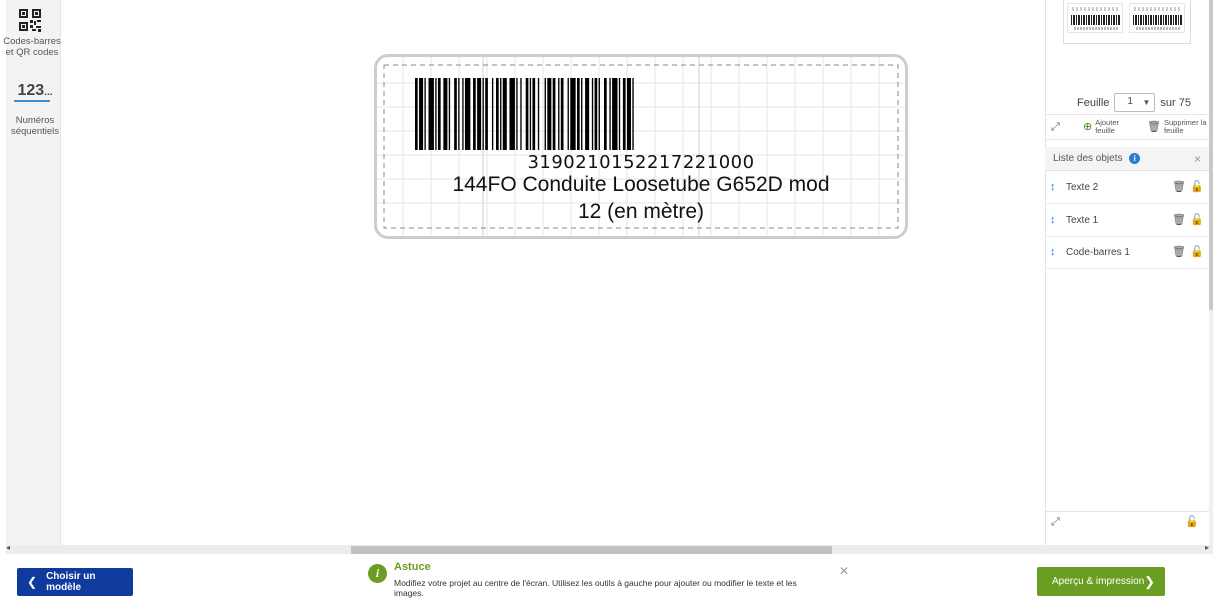 The width and height of the screenshot is (1213, 601). Describe the element at coordinates (31, 90) in the screenshot. I see `sequential-number-text: 123` at that location.